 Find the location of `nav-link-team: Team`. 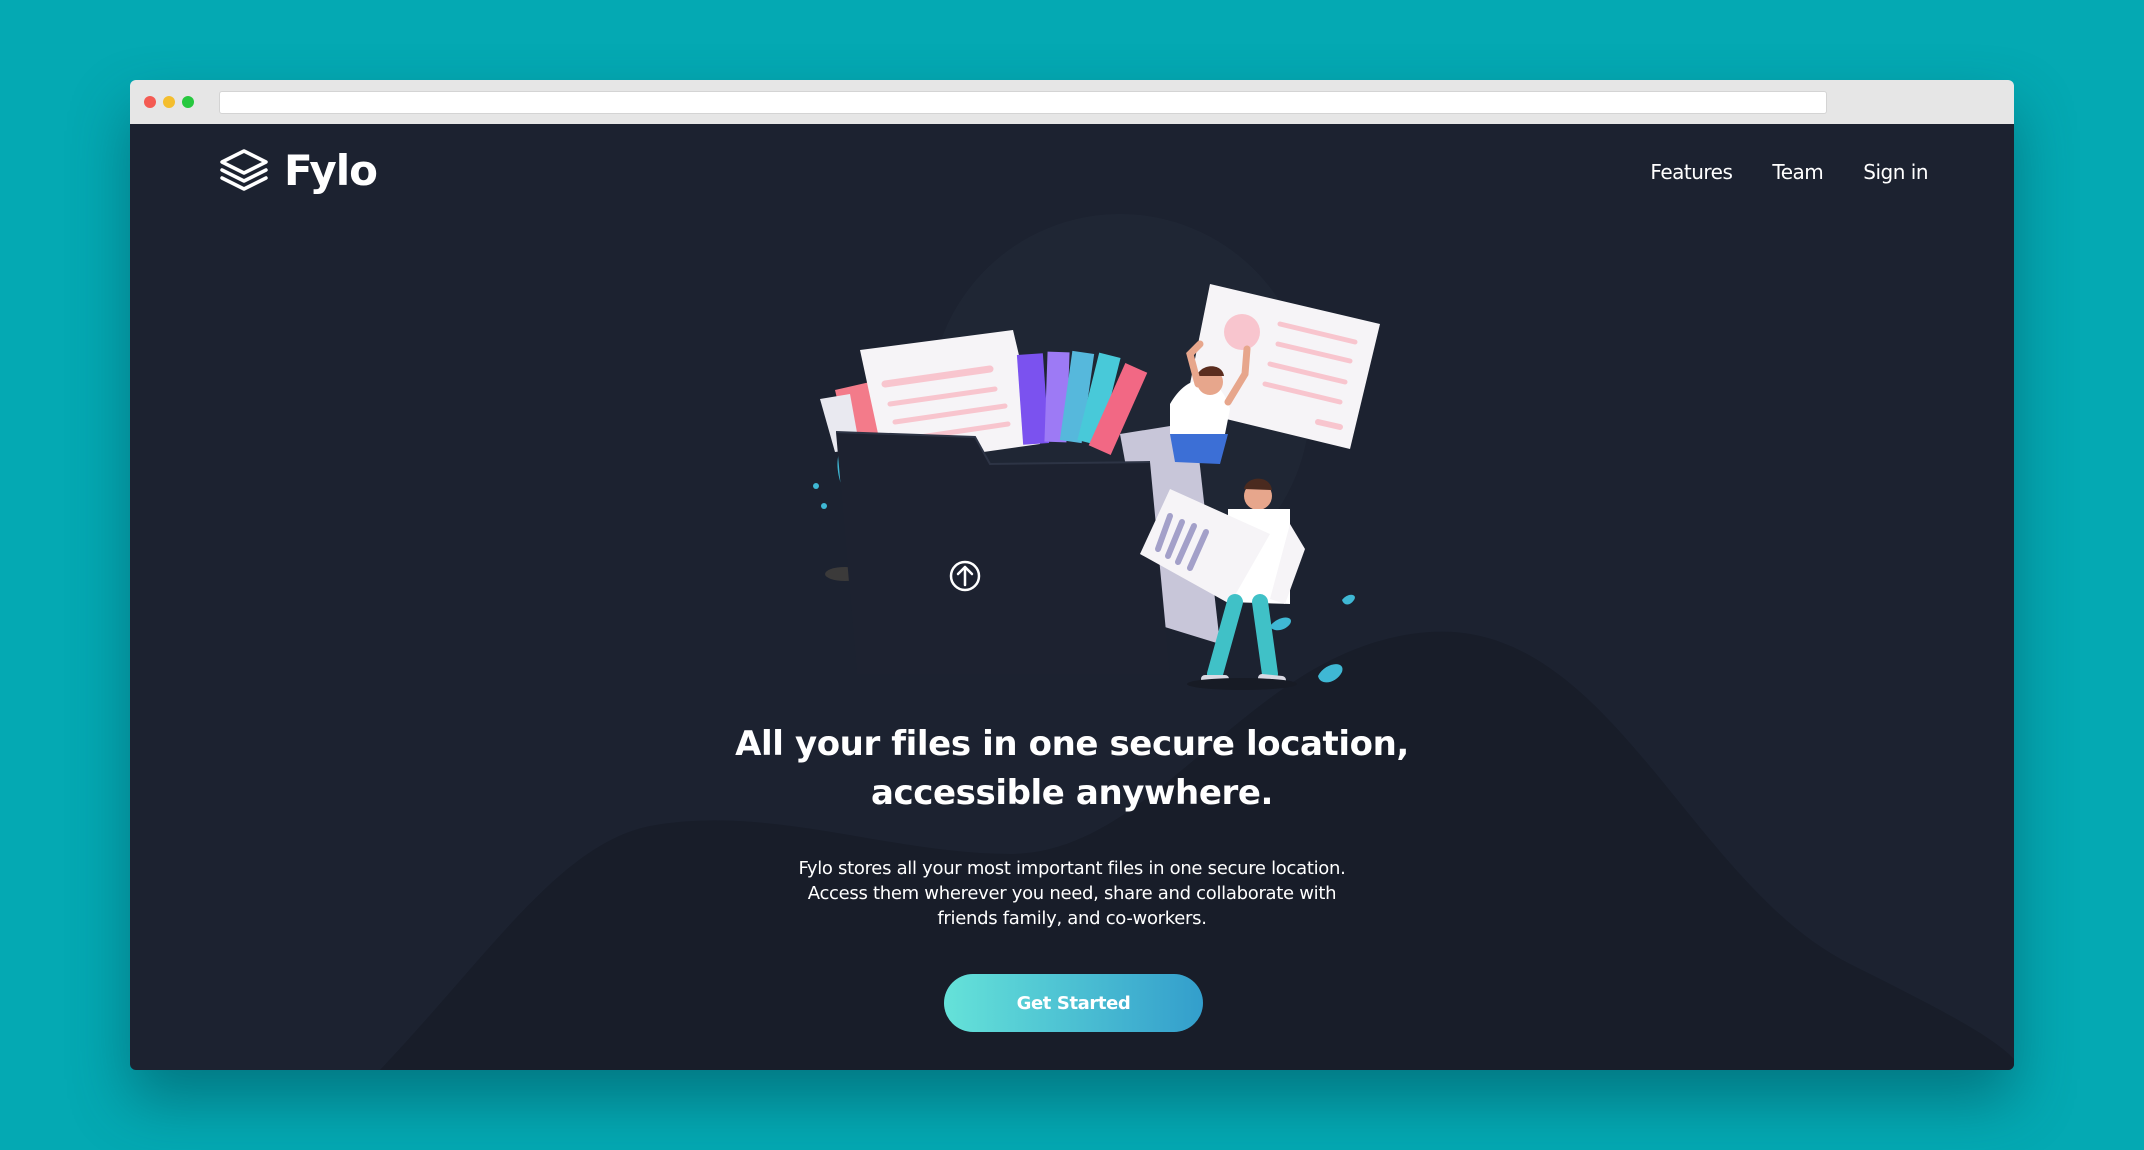

nav-link-team: Team is located at coordinates (1797, 172).